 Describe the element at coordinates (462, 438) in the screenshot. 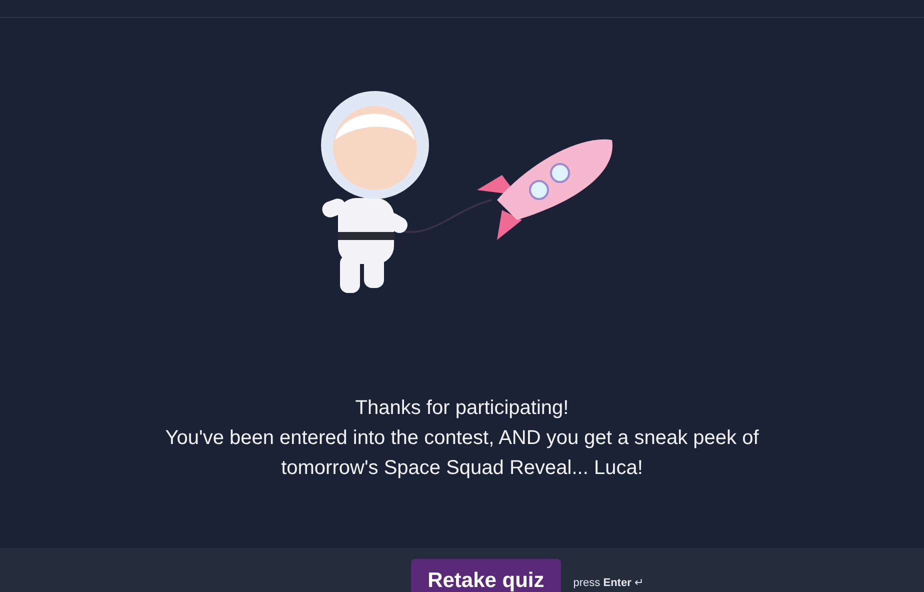

I see `message-line: You've been entered into the contest, AND you get a sneak peek of` at that location.